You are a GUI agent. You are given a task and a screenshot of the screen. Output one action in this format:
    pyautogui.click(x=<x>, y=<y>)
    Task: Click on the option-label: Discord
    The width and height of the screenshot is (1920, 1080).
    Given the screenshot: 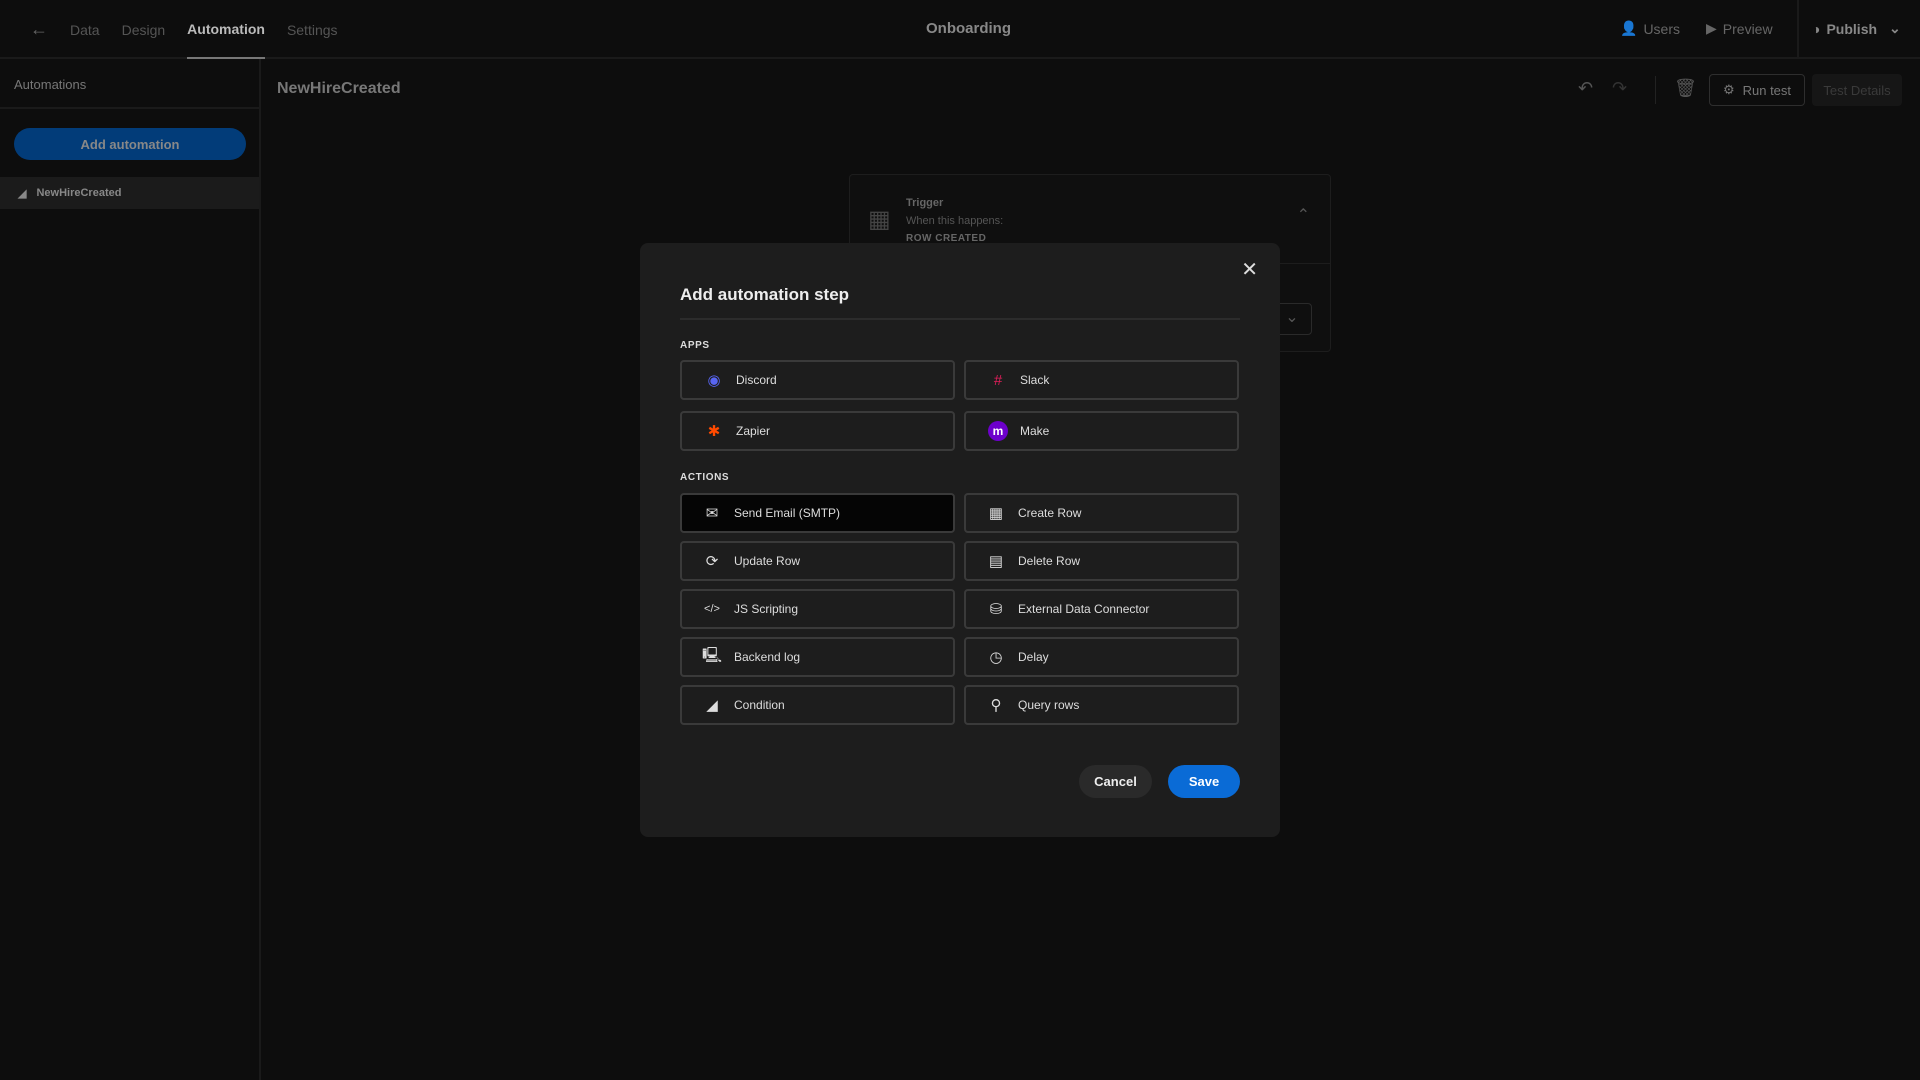 What is the action you would take?
    pyautogui.click(x=756, y=380)
    